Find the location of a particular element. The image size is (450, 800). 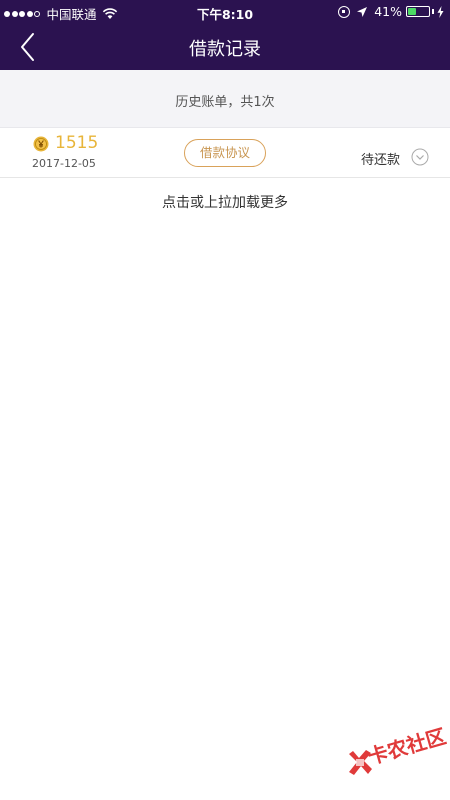

watermark-logo: 卡农社区 is located at coordinates (397, 752).